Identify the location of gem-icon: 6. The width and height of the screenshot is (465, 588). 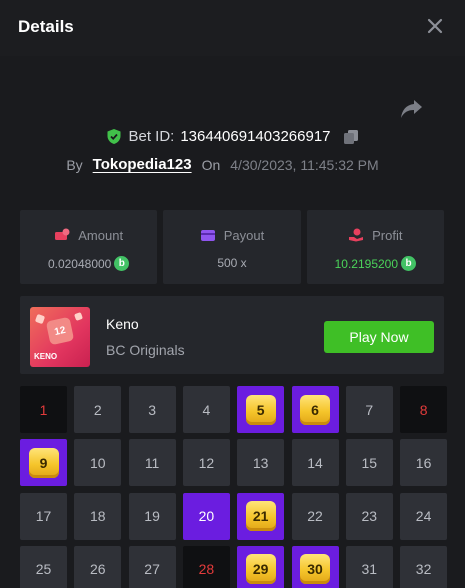
(315, 409).